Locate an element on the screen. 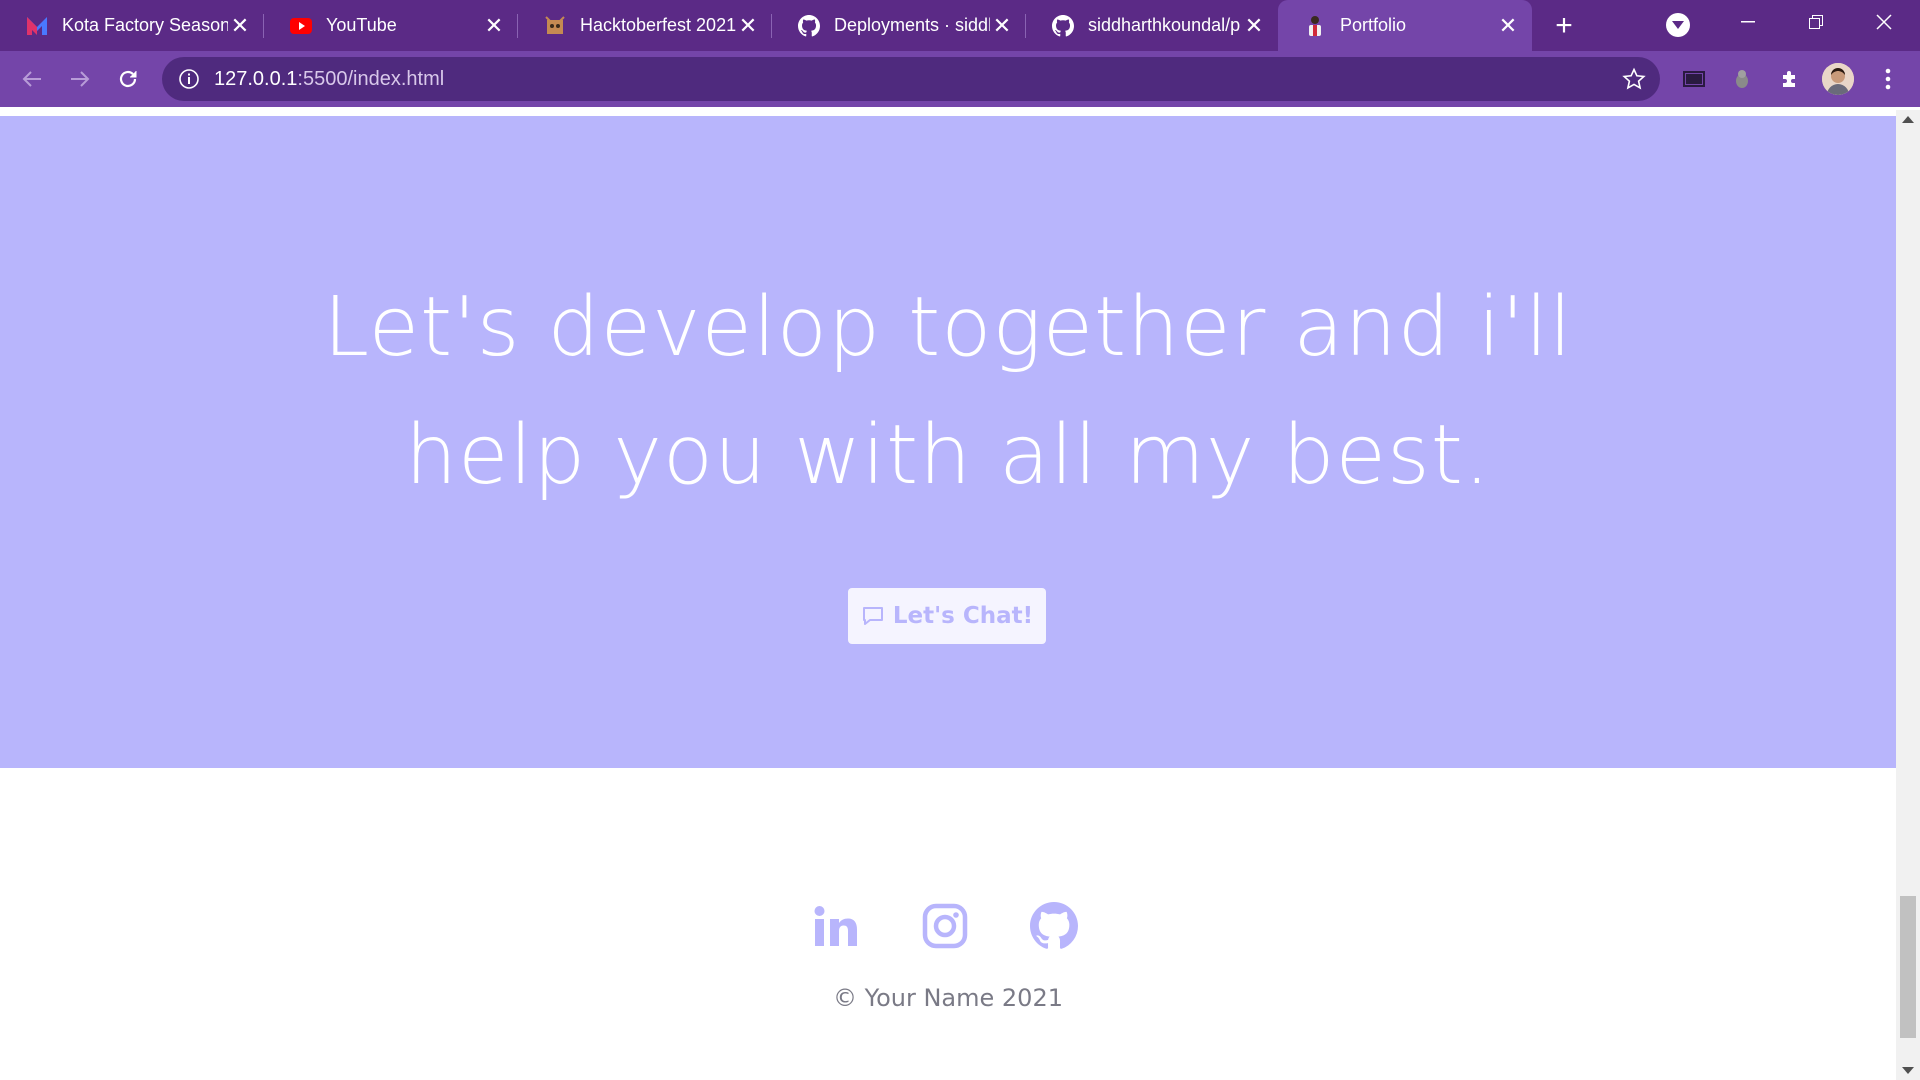 Image resolution: width=1920 pixels, height=1080 pixels. tab-search-button is located at coordinates (1678, 25).